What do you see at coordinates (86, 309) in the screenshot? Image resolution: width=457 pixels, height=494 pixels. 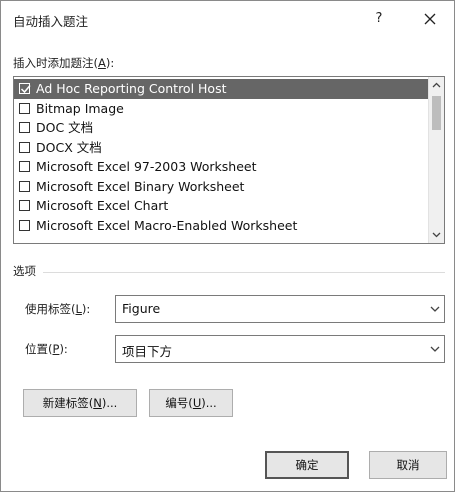 I see `use-label-label-suffix: ):` at bounding box center [86, 309].